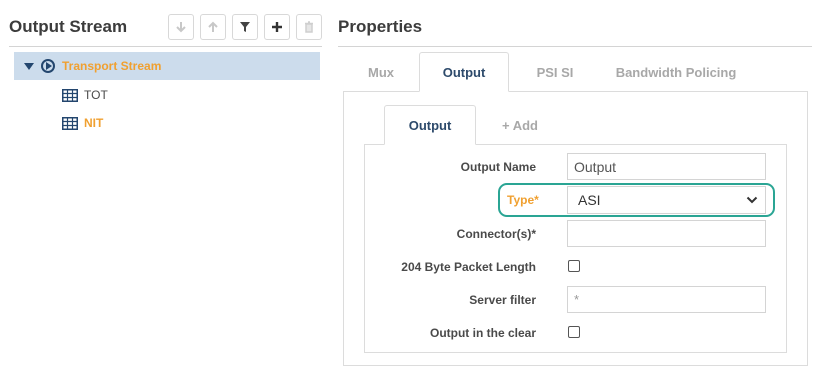 The image size is (818, 374). What do you see at coordinates (523, 200) in the screenshot?
I see `type-label: Type*` at bounding box center [523, 200].